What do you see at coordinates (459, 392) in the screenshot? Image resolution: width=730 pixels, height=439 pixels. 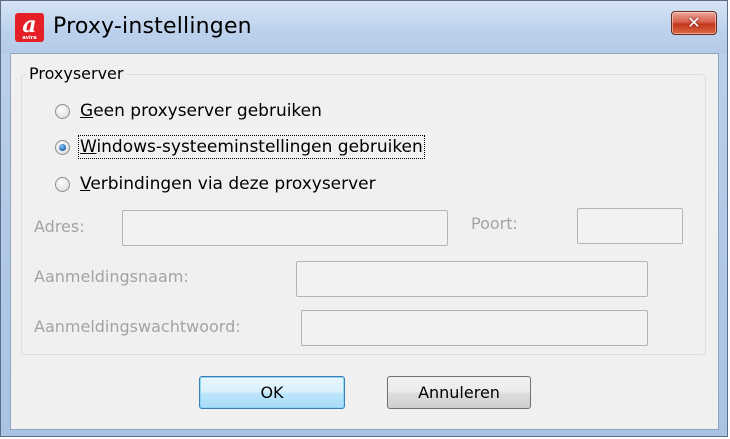 I see `cancel-button: Annuleren` at bounding box center [459, 392].